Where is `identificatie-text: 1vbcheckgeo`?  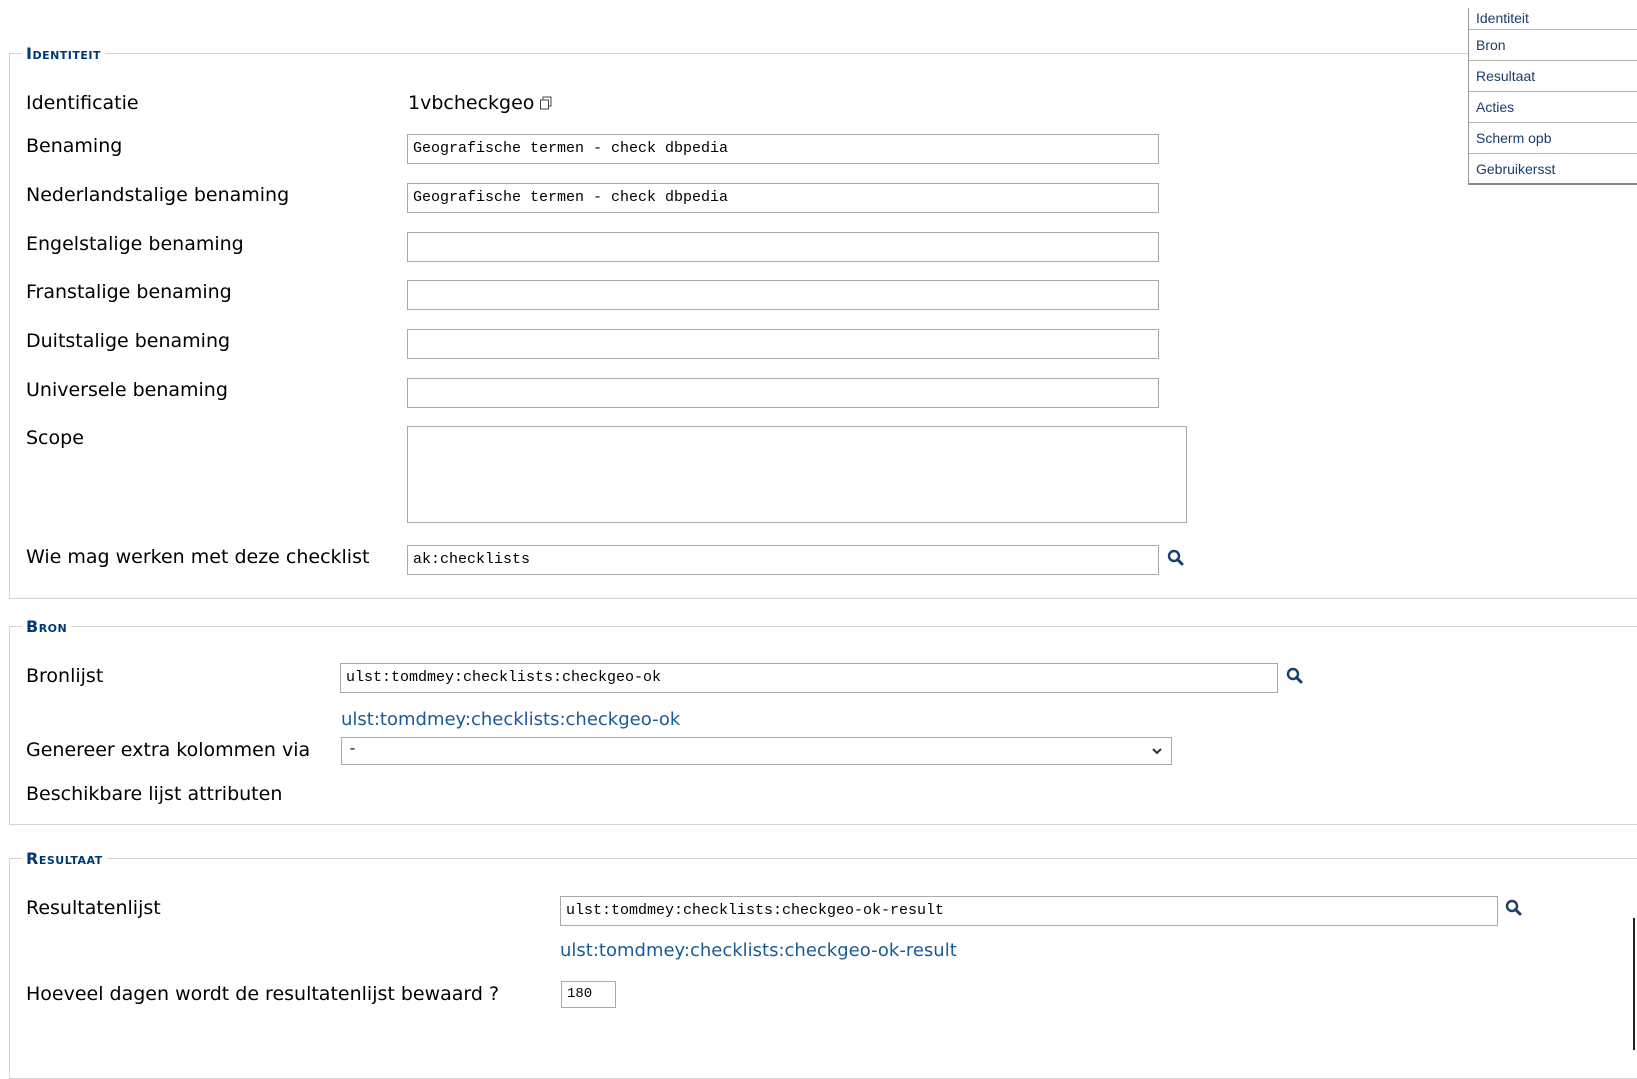 identificatie-text: 1vbcheckgeo is located at coordinates (471, 103).